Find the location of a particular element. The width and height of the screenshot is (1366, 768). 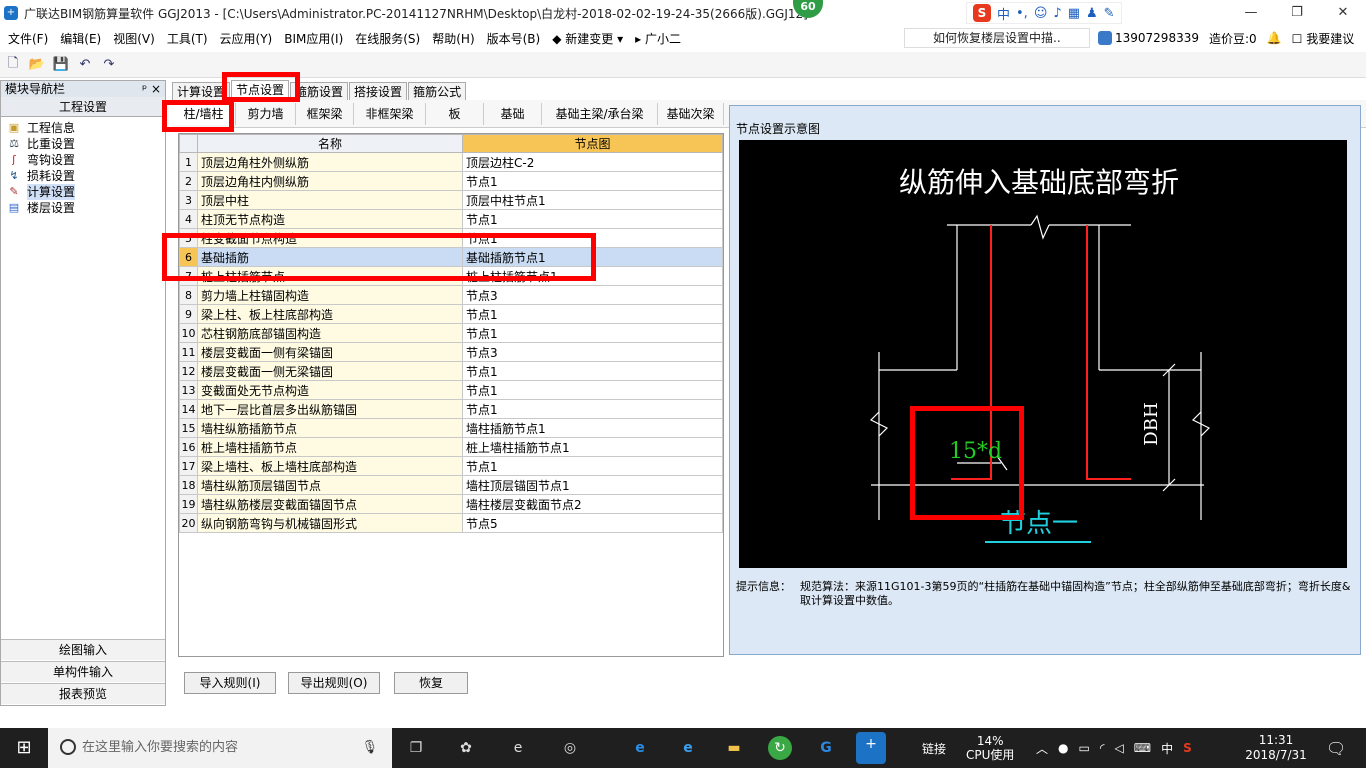

ime-toolbar: S 中 •, ☺ ♪ ▦ ♟ ✎ is located at coordinates (1044, 13).